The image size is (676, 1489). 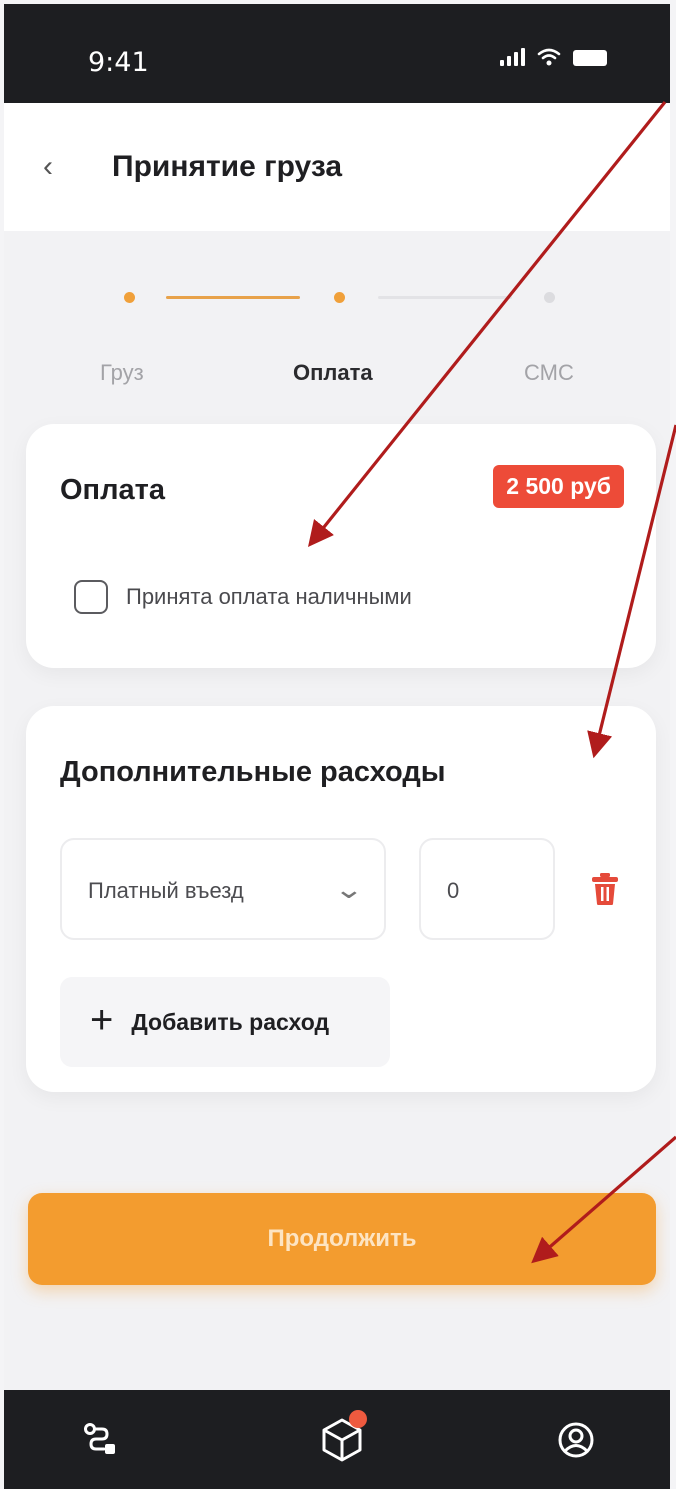 I want to click on tab-bar, so click(x=337, y=1439).